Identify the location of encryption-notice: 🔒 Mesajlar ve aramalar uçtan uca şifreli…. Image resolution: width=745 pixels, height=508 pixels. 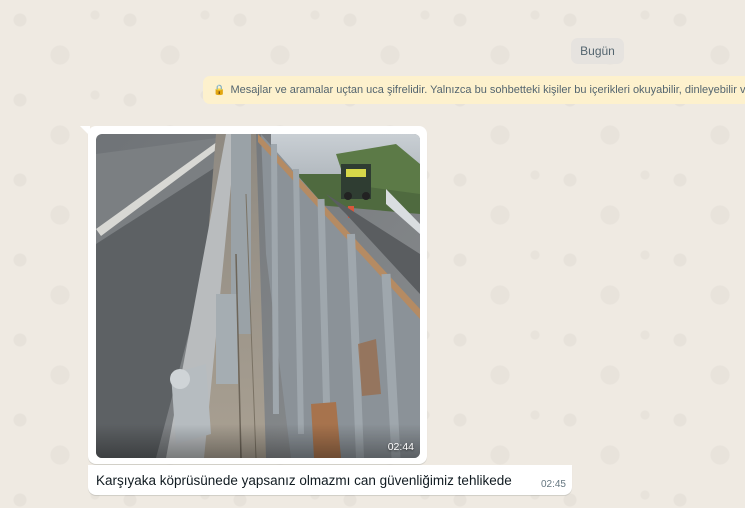
(474, 90).